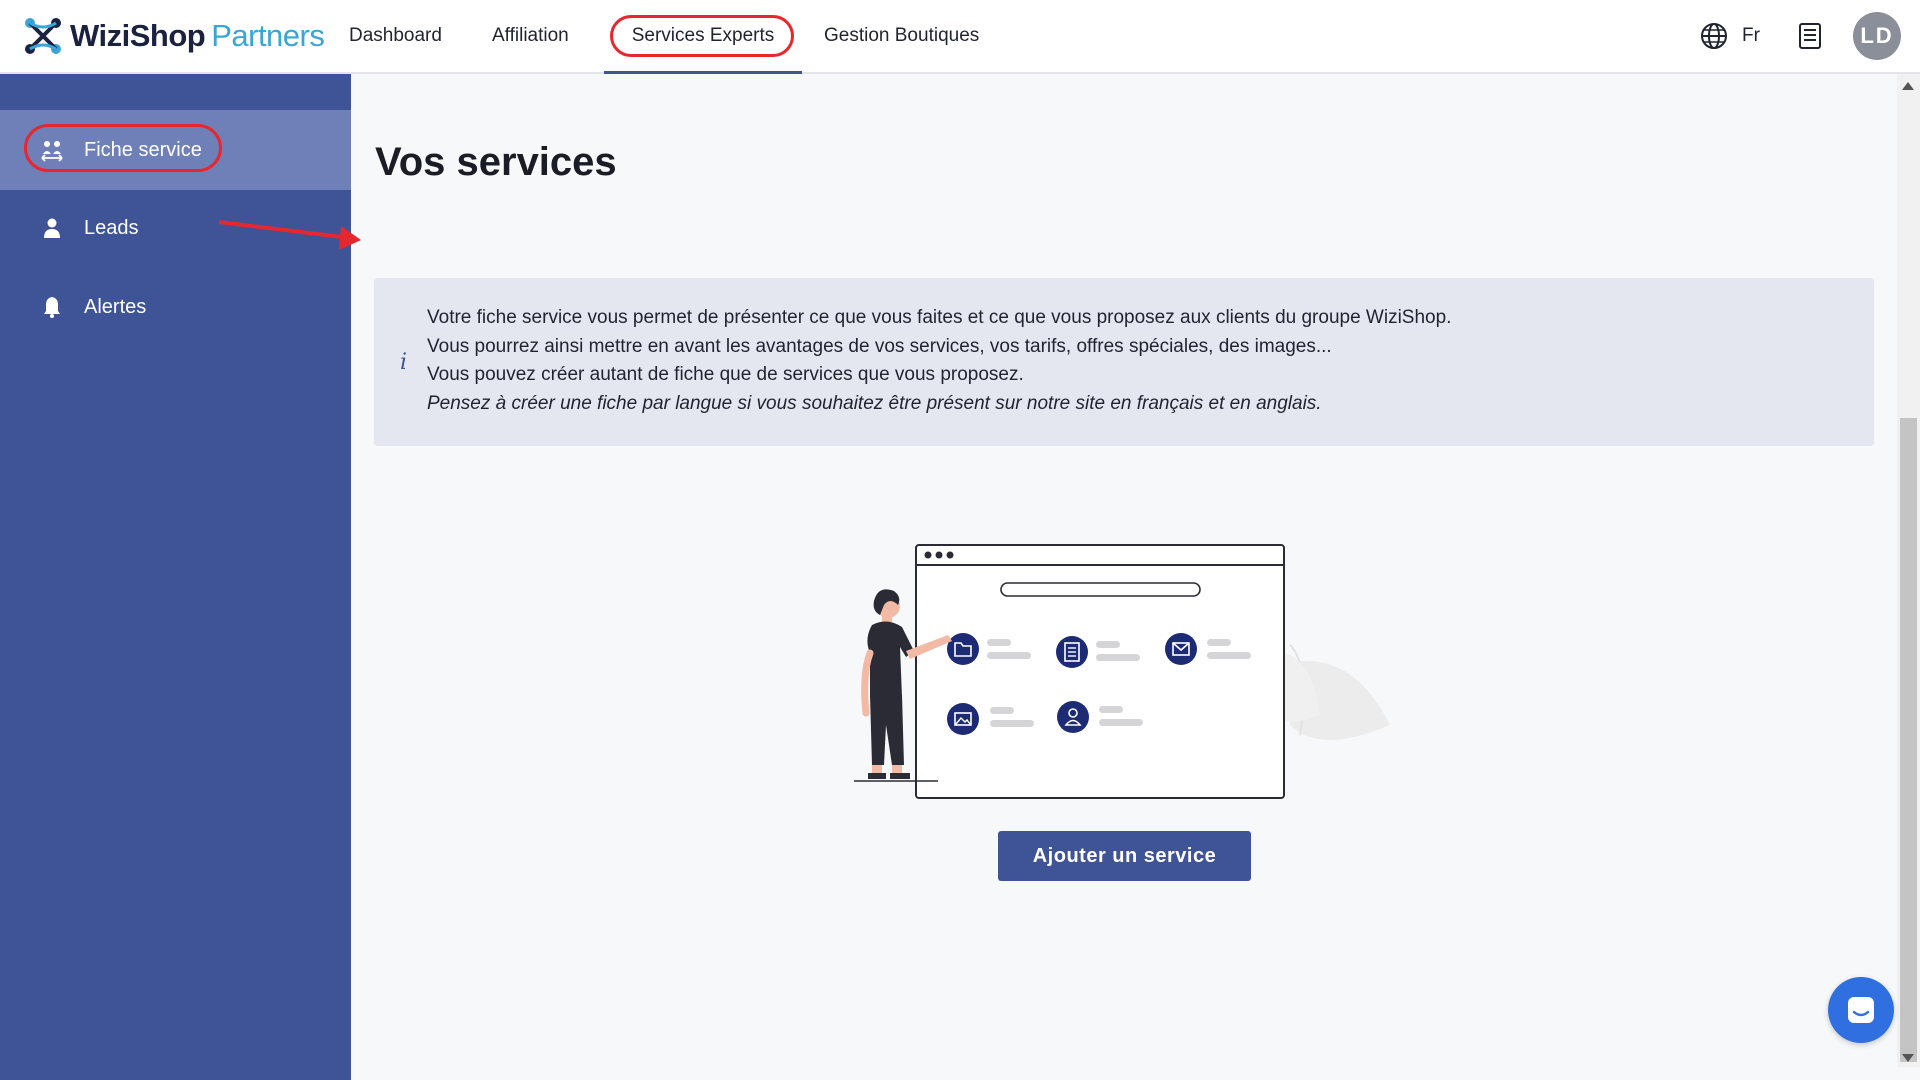  I want to click on nav-services-experts: Services Experts, so click(703, 37).